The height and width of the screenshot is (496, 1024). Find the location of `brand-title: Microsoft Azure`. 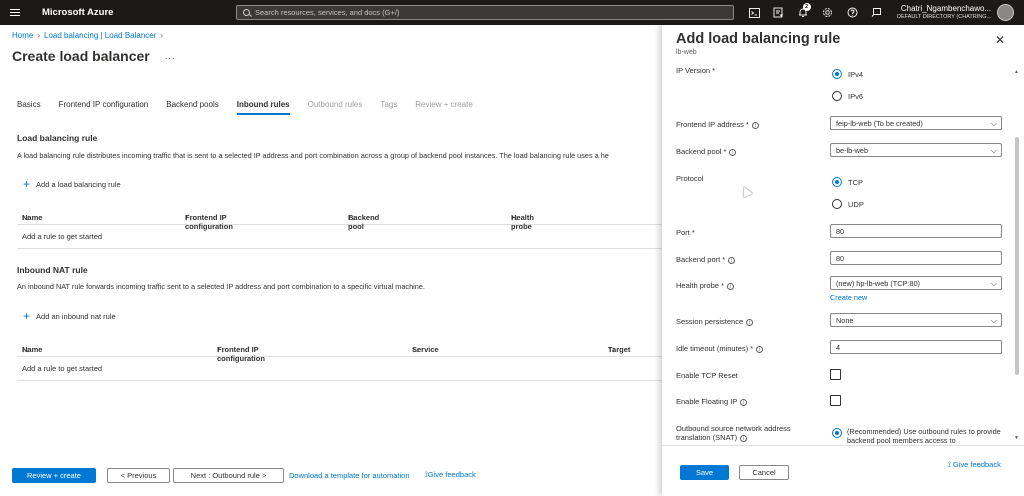

brand-title: Microsoft Azure is located at coordinates (137, 12).